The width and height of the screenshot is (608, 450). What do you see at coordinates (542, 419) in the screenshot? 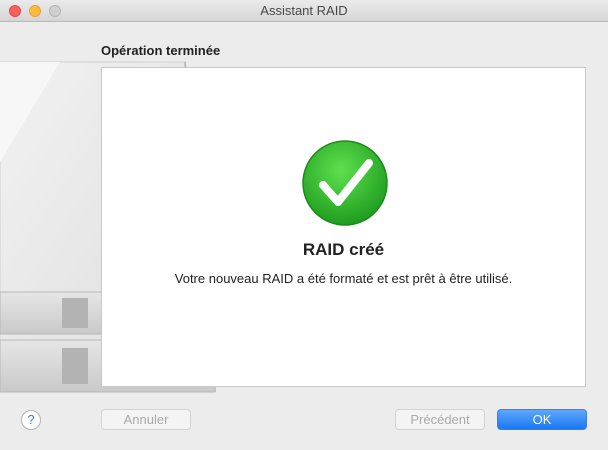
I see `ok-button: OK` at bounding box center [542, 419].